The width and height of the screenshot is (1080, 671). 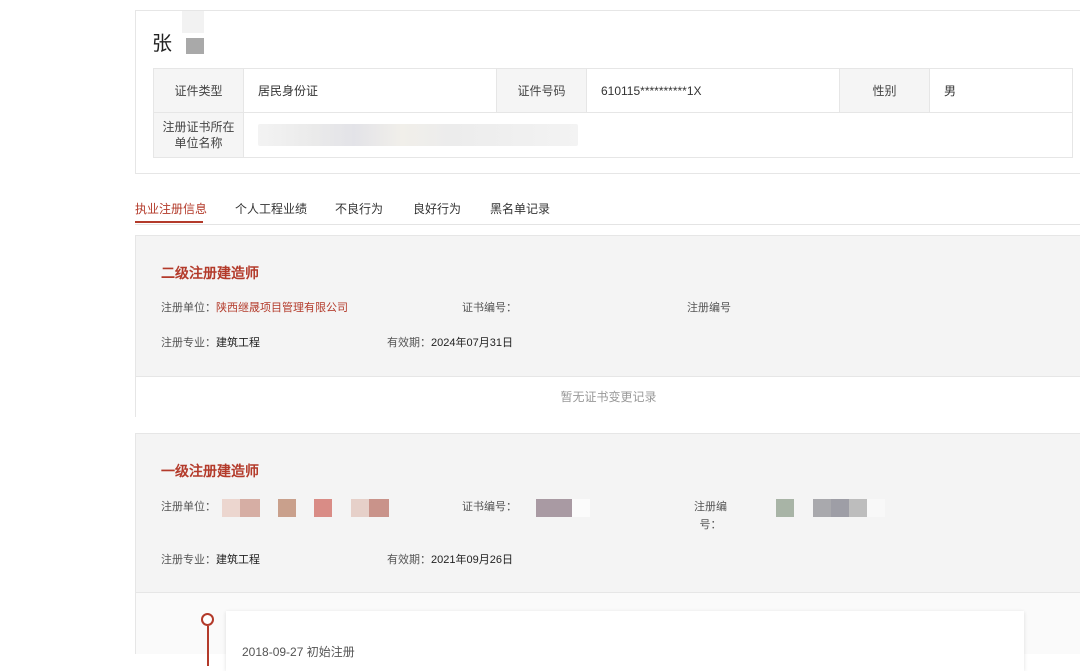 What do you see at coordinates (608, 396) in the screenshot?
I see `no-change-record: 暂无证书变更记录` at bounding box center [608, 396].